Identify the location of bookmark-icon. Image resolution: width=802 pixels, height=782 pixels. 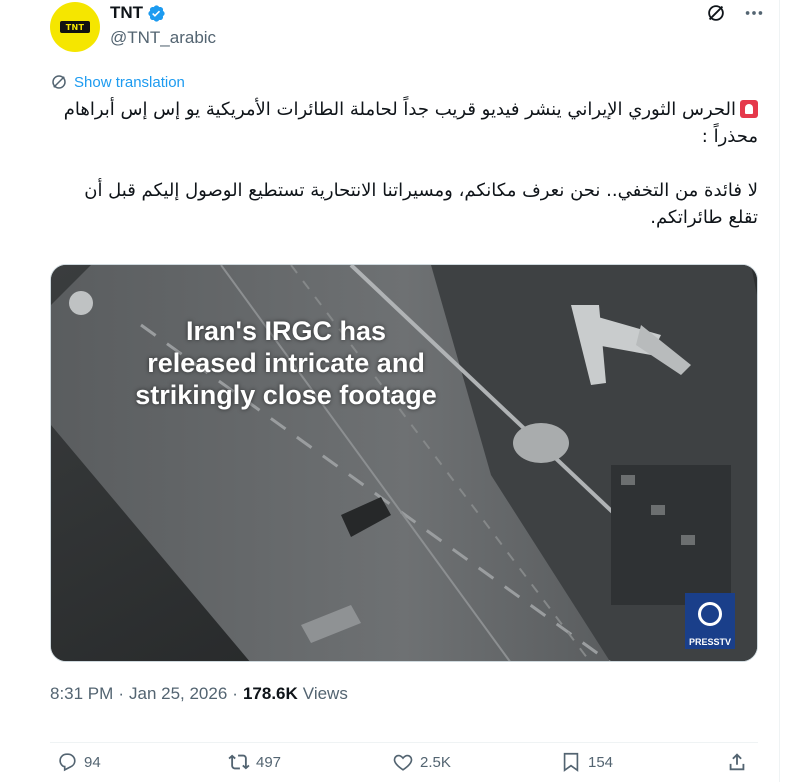
(571, 762).